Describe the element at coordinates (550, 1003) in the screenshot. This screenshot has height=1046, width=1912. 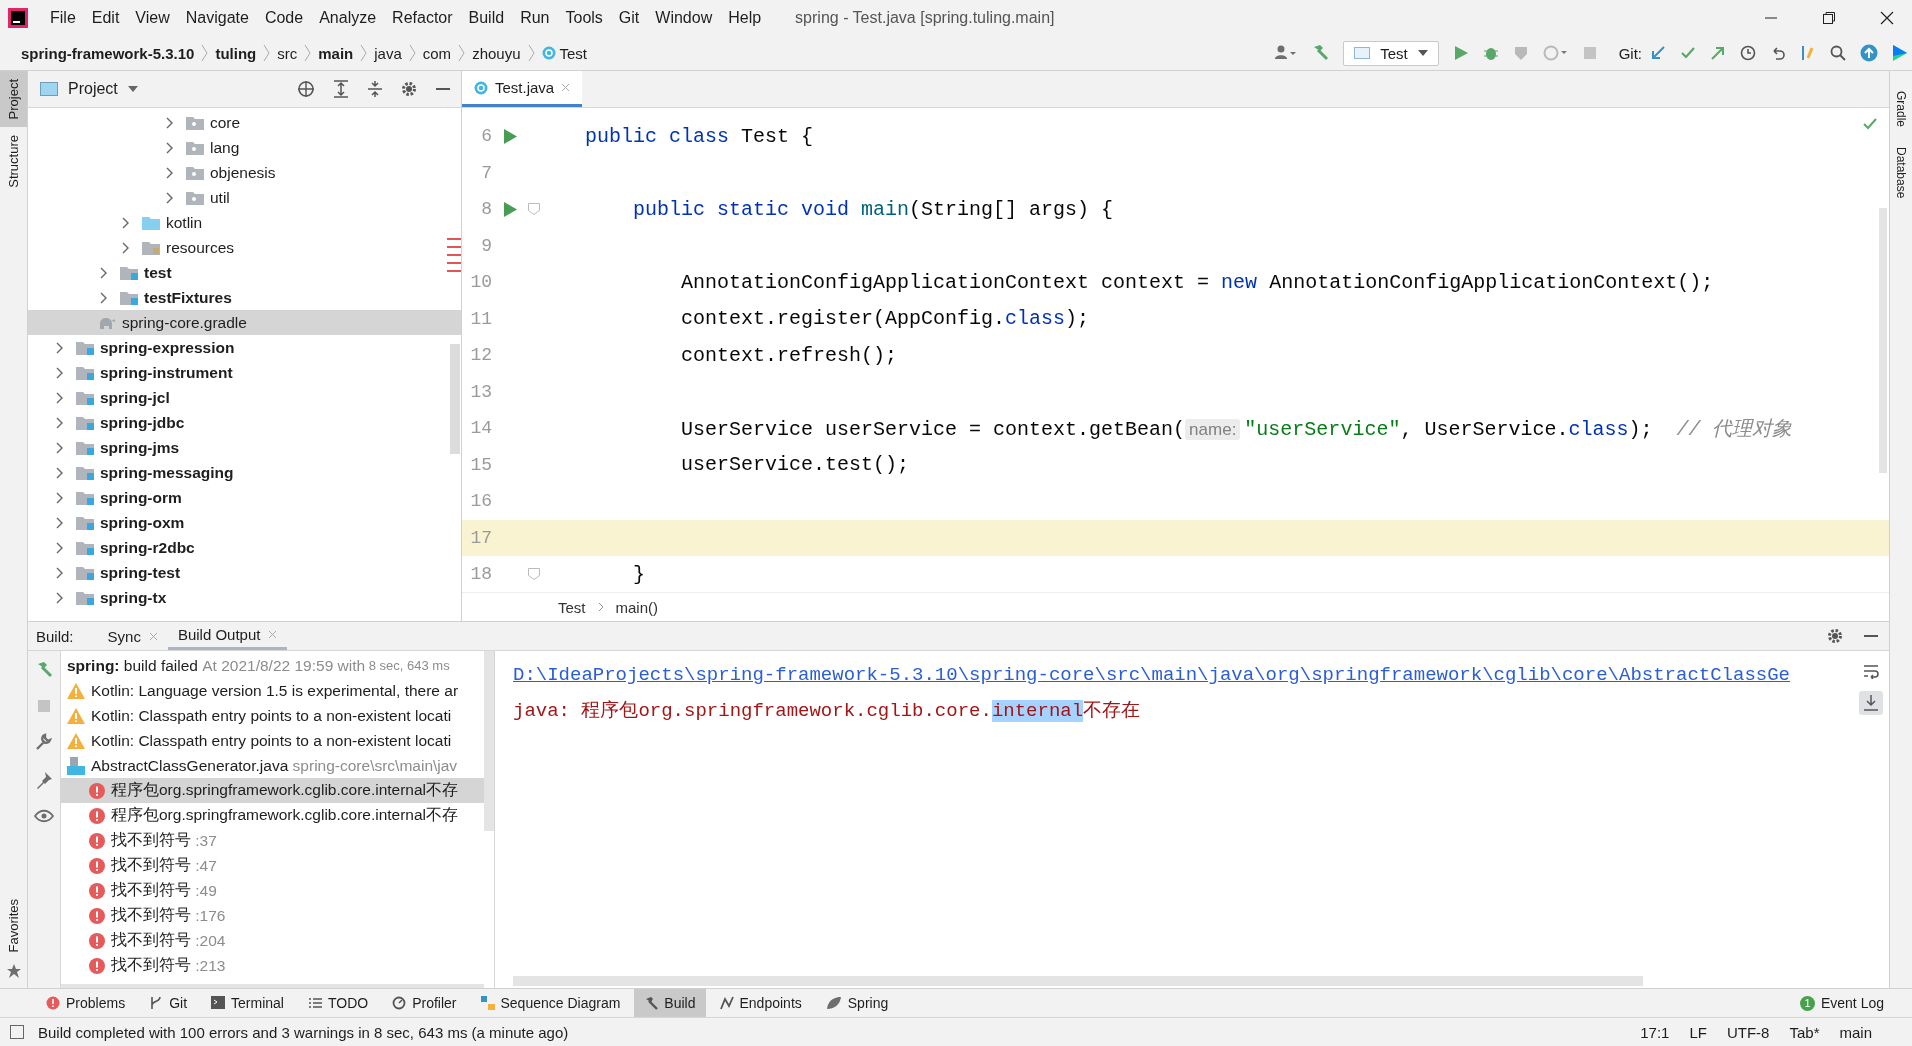
I see `tool-window-button: Sequence Diagram` at that location.